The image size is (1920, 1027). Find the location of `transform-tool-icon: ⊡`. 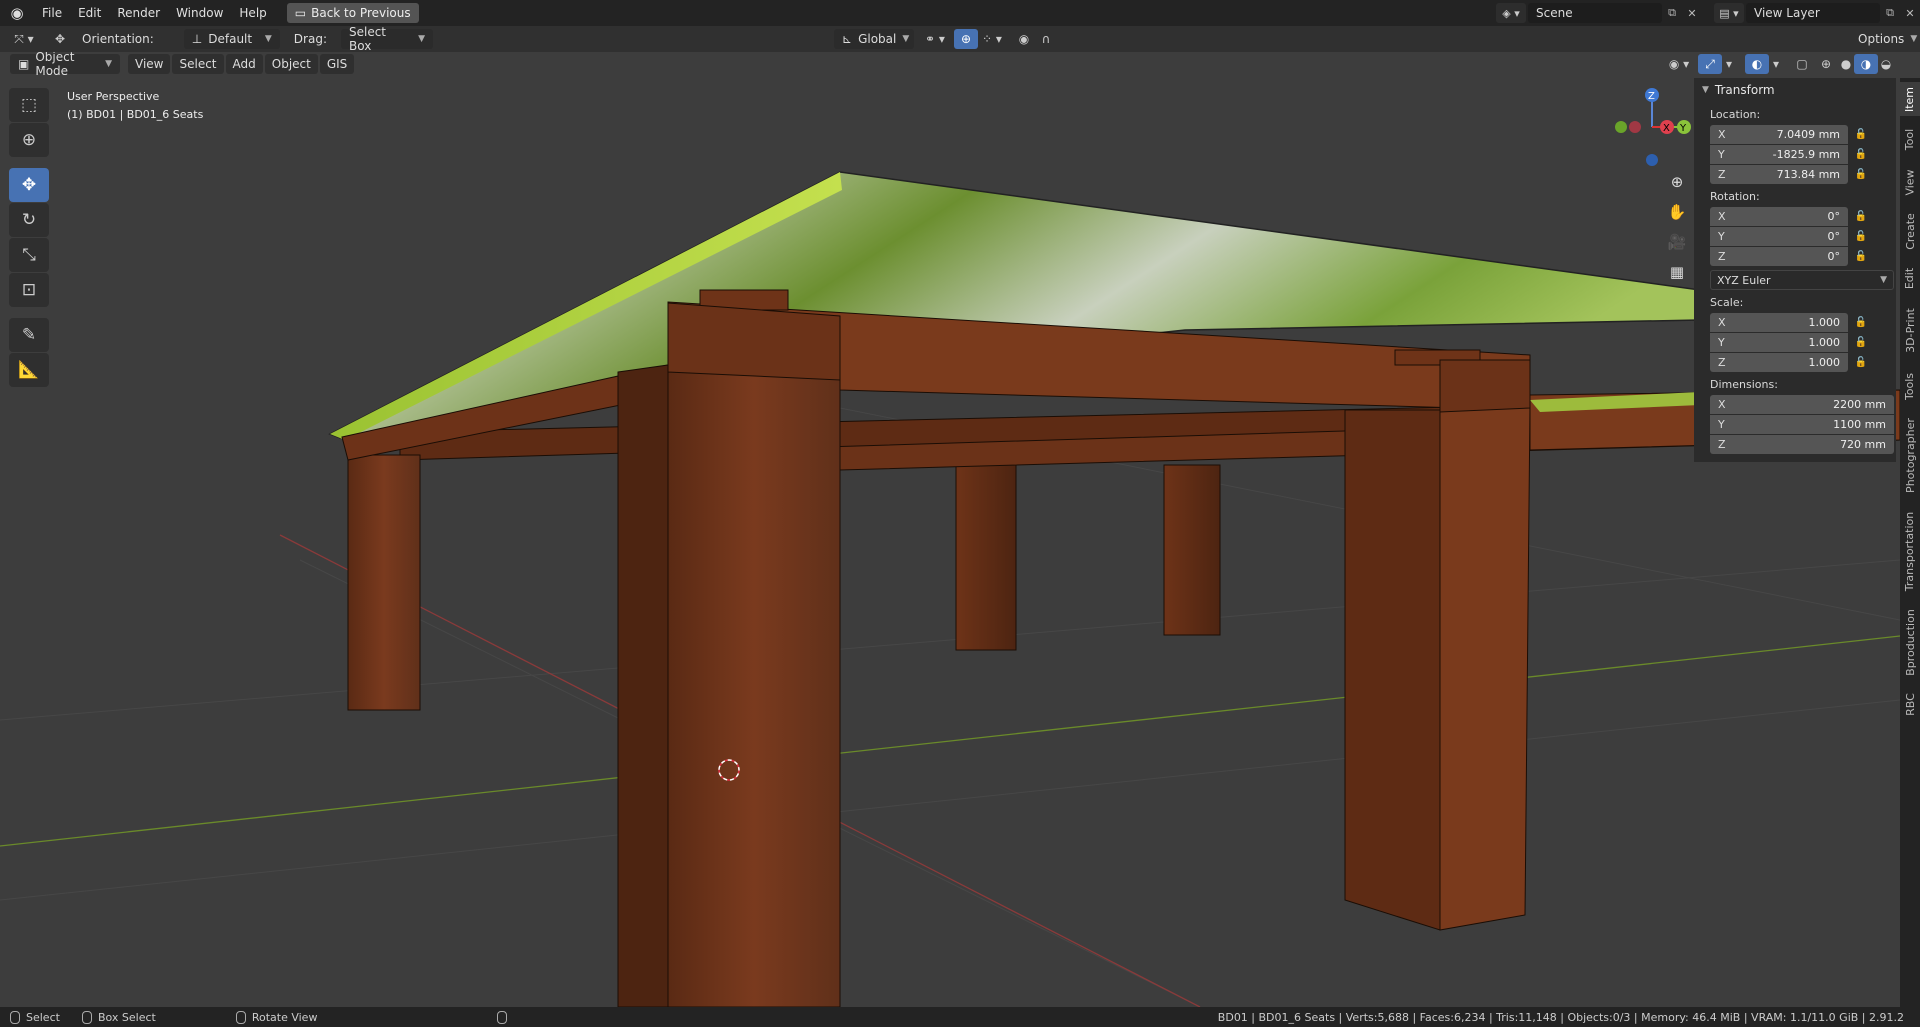

transform-tool-icon: ⊡ is located at coordinates (29, 290).